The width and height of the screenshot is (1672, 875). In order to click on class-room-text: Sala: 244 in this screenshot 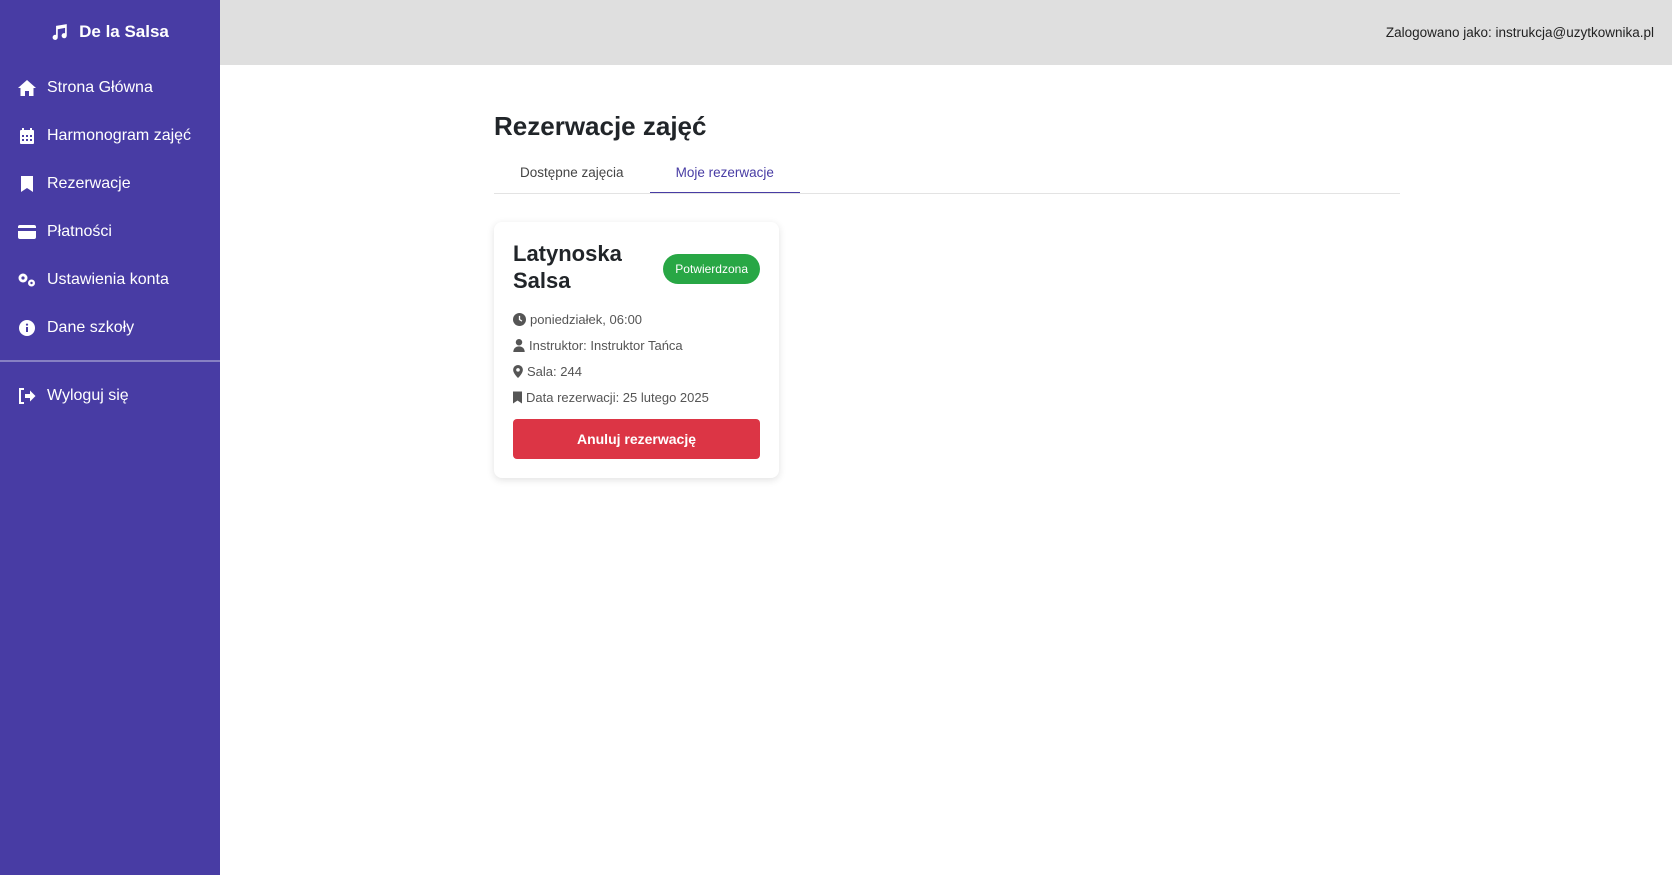, I will do `click(554, 371)`.